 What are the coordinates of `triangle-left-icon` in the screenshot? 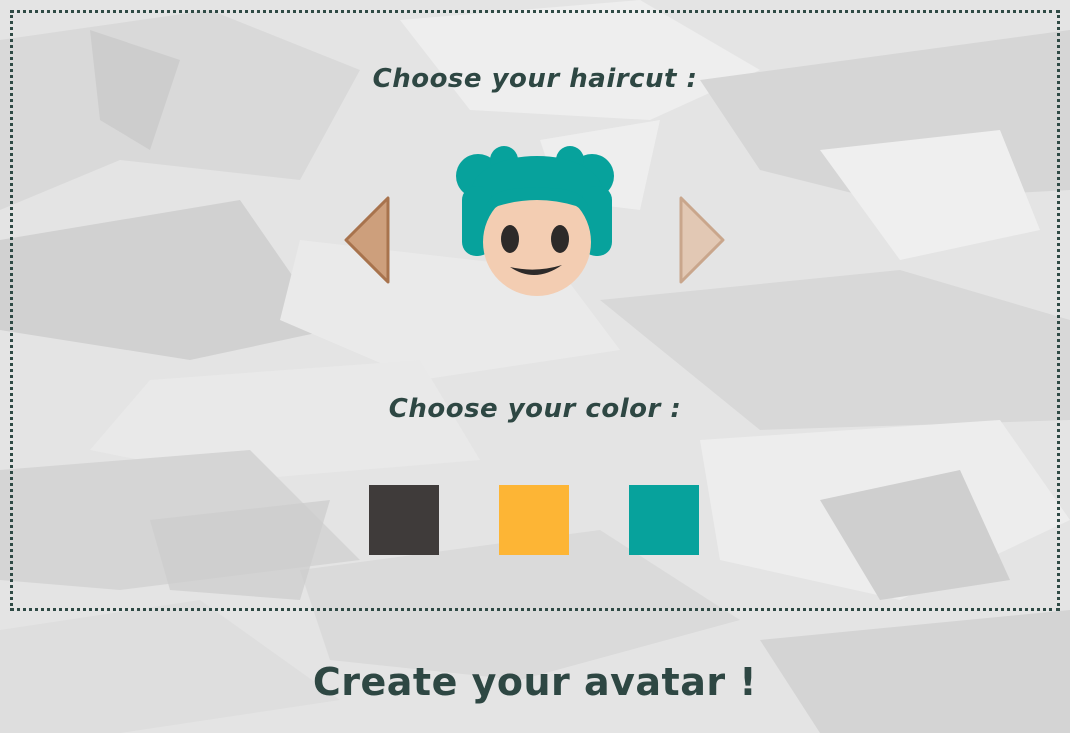 It's located at (367, 240).